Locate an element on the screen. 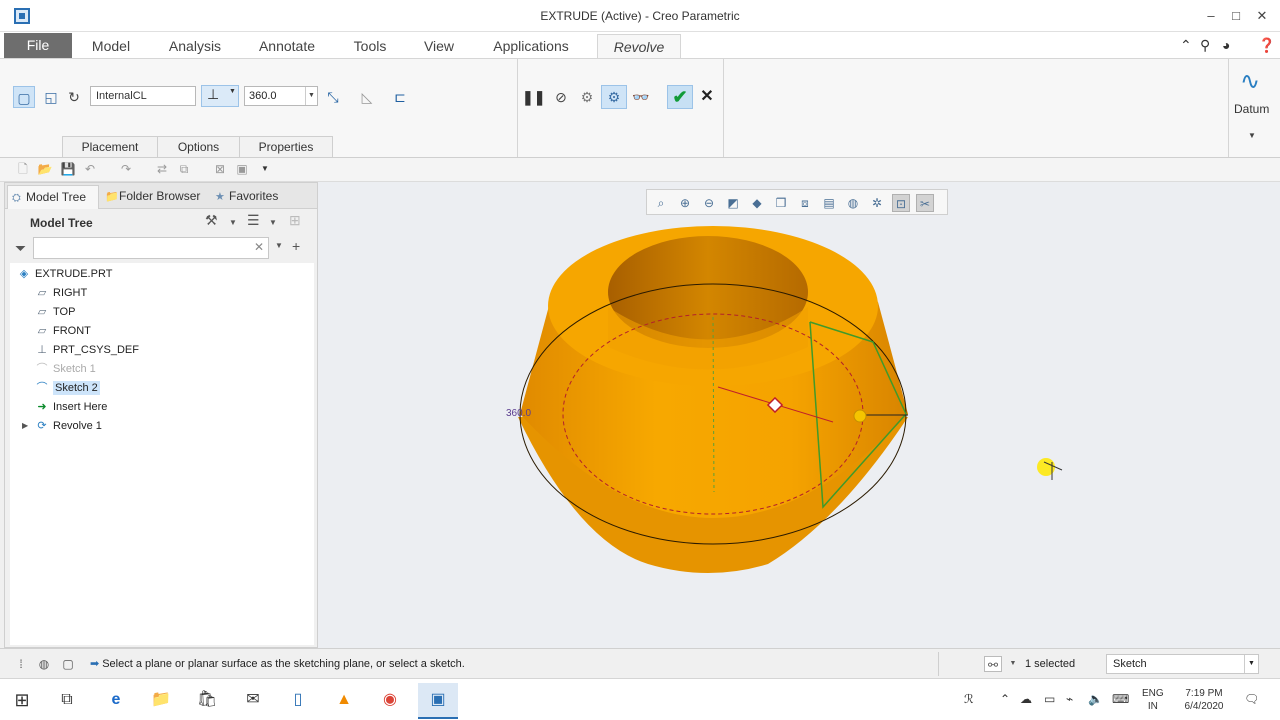 The height and width of the screenshot is (720, 1280). angle-dimension-label: 360.0 is located at coordinates (518, 413).